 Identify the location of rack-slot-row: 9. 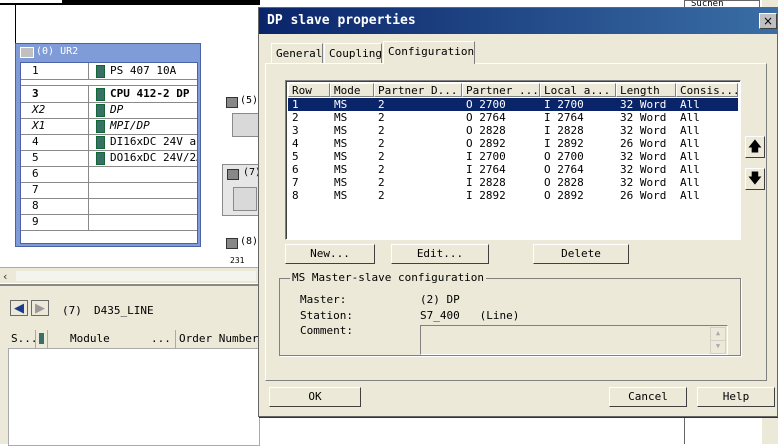
(109, 222).